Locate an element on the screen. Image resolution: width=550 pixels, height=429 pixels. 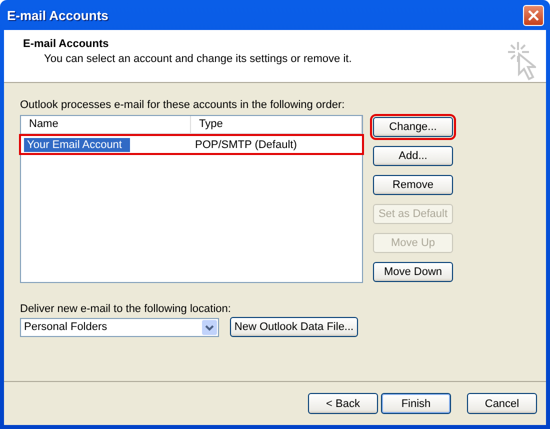
account-button: Move Down is located at coordinates (413, 272).